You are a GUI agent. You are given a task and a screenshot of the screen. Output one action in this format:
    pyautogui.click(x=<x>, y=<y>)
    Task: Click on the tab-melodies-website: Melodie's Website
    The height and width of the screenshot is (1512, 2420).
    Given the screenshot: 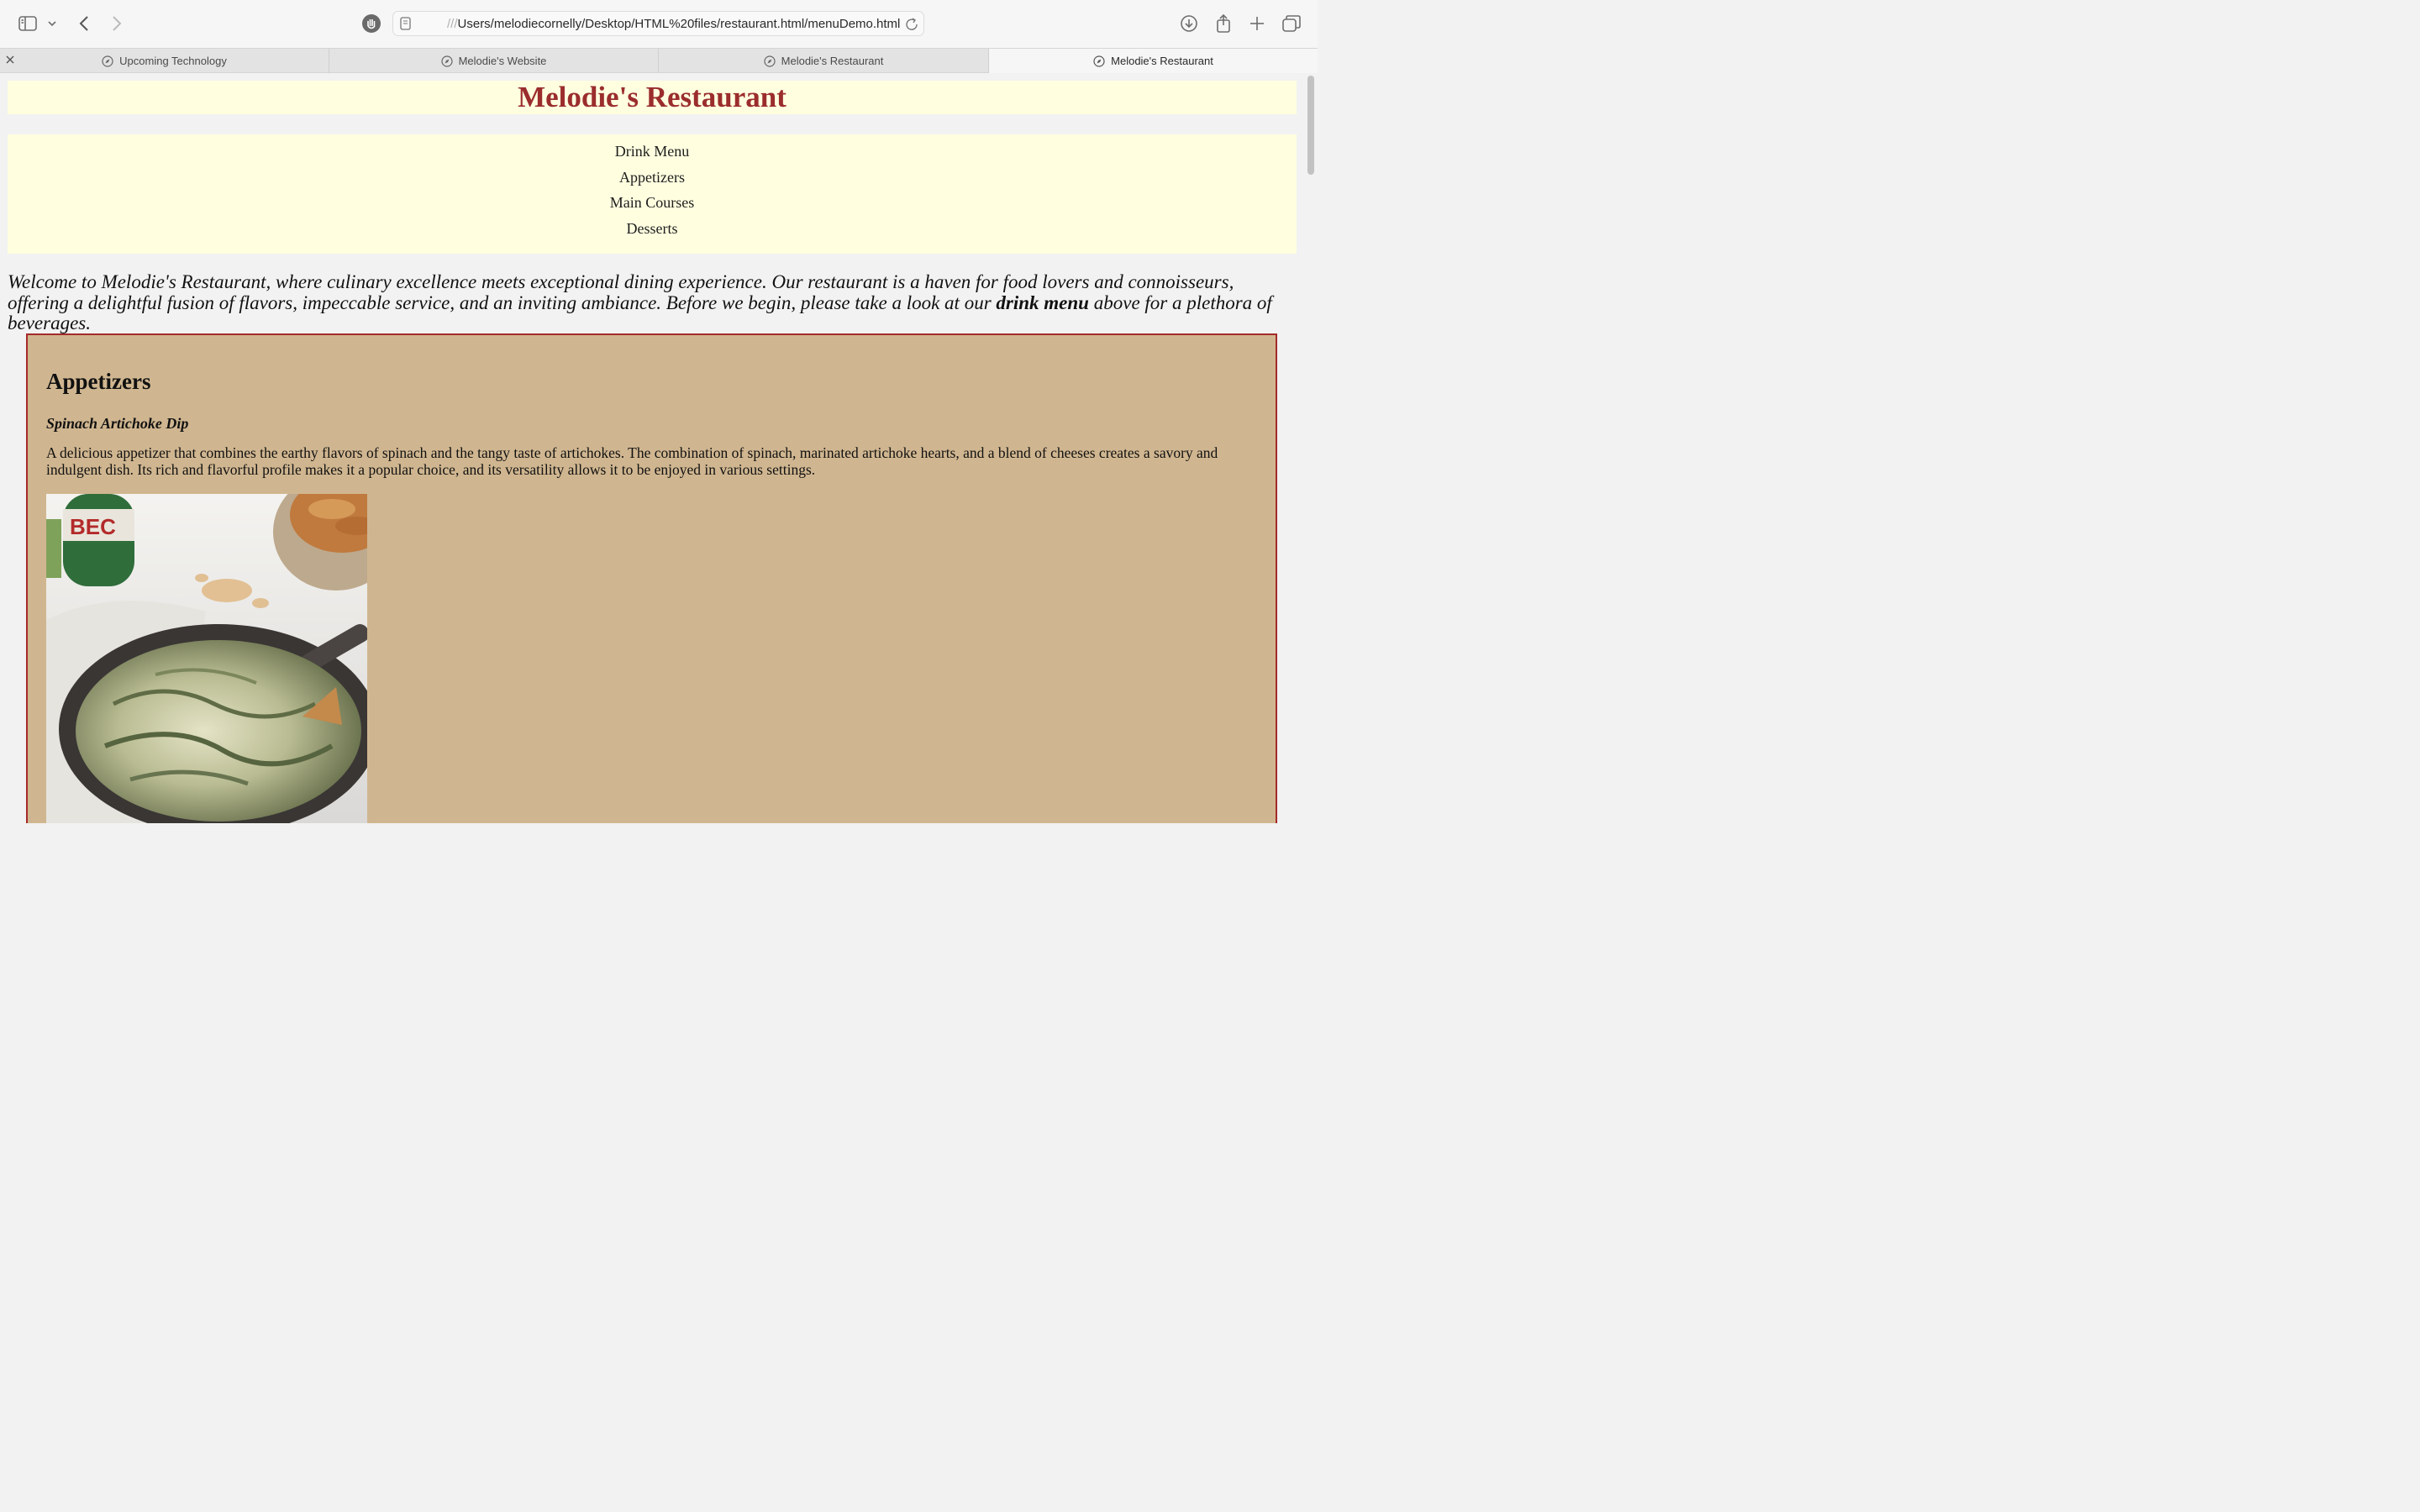 What is the action you would take?
    pyautogui.click(x=494, y=61)
    